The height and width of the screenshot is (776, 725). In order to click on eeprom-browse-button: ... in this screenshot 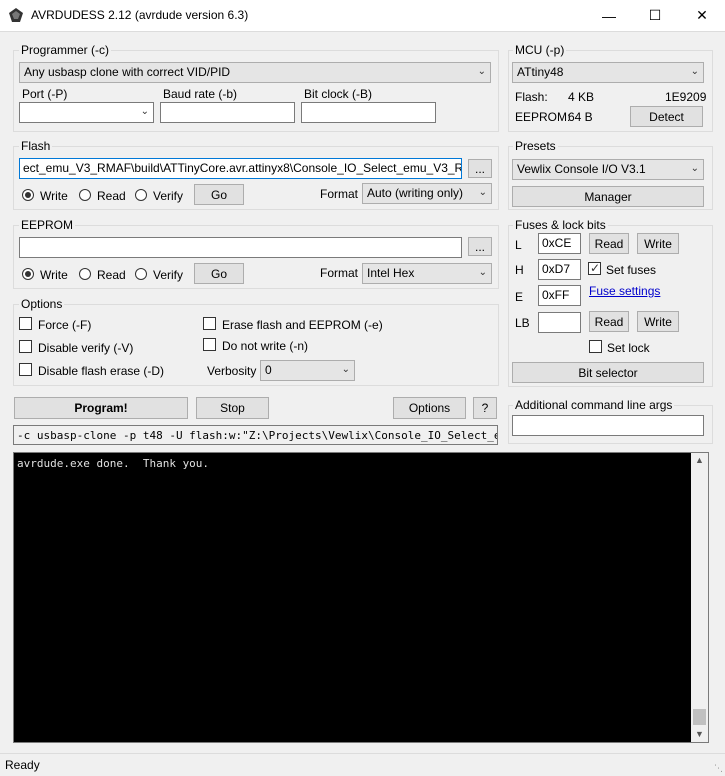, I will do `click(480, 246)`.